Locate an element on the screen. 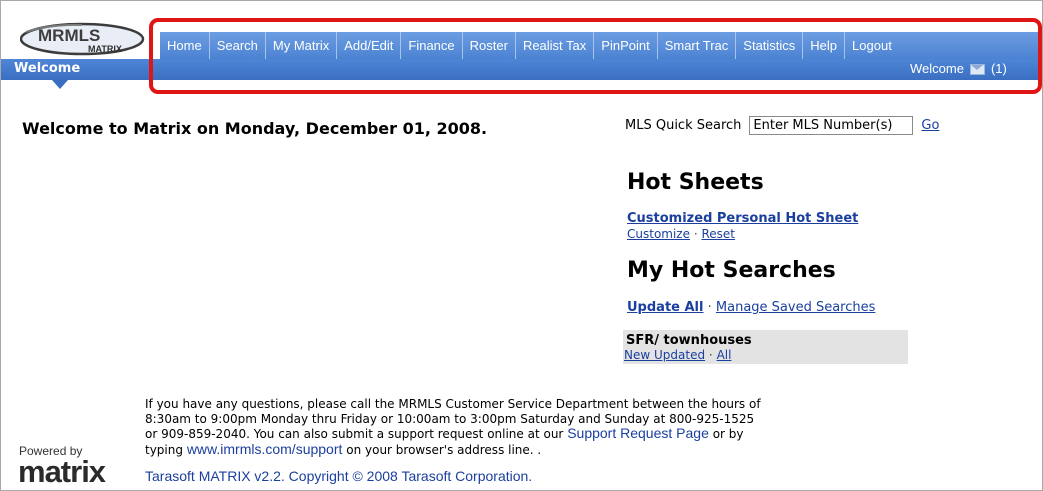 The height and width of the screenshot is (491, 1043). hot-sheet-actions: Customize · Reset is located at coordinates (681, 234).